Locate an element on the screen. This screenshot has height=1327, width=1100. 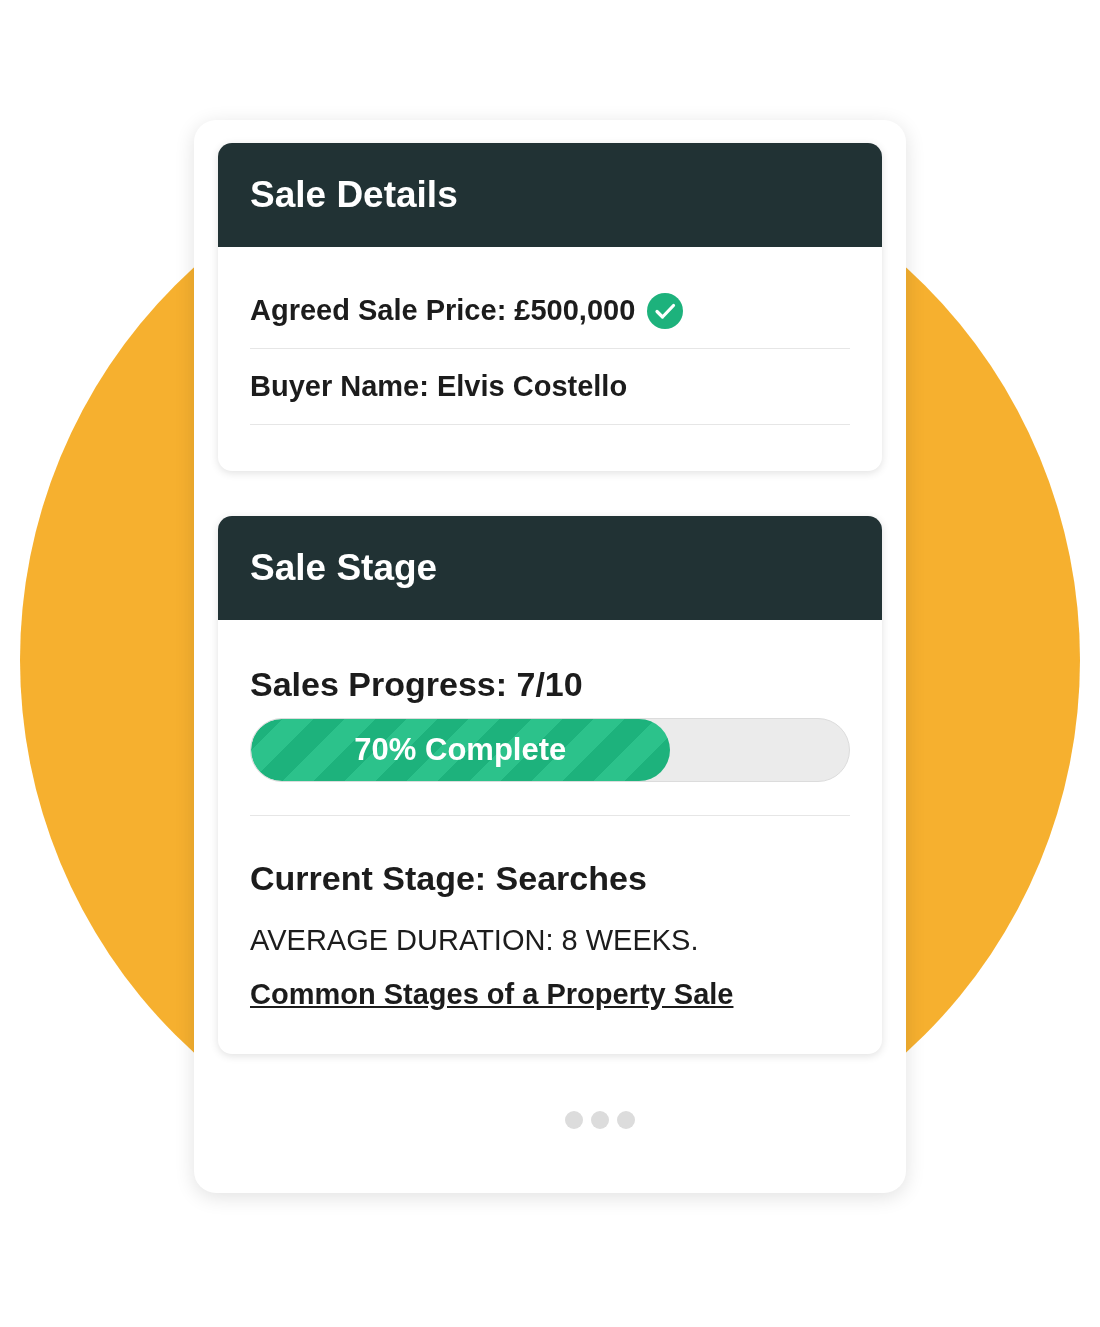
duration-text: AVERAGE DURATION: 8 WEEKS. is located at coordinates (475, 940).